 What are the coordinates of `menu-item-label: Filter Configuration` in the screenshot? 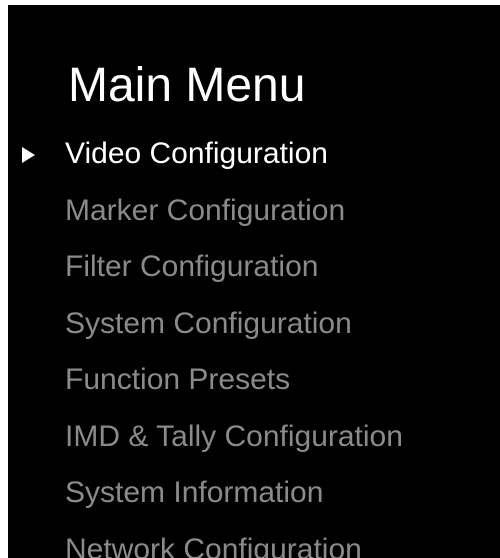 It's located at (192, 266).